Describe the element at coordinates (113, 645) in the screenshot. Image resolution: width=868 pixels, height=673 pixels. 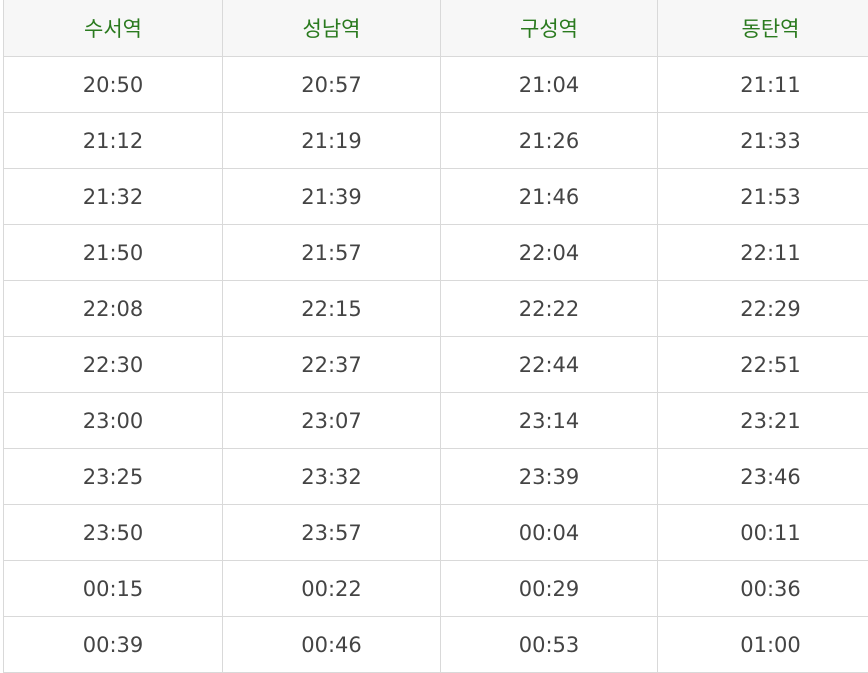
I see `time-cell-suseo: 00:39` at that location.